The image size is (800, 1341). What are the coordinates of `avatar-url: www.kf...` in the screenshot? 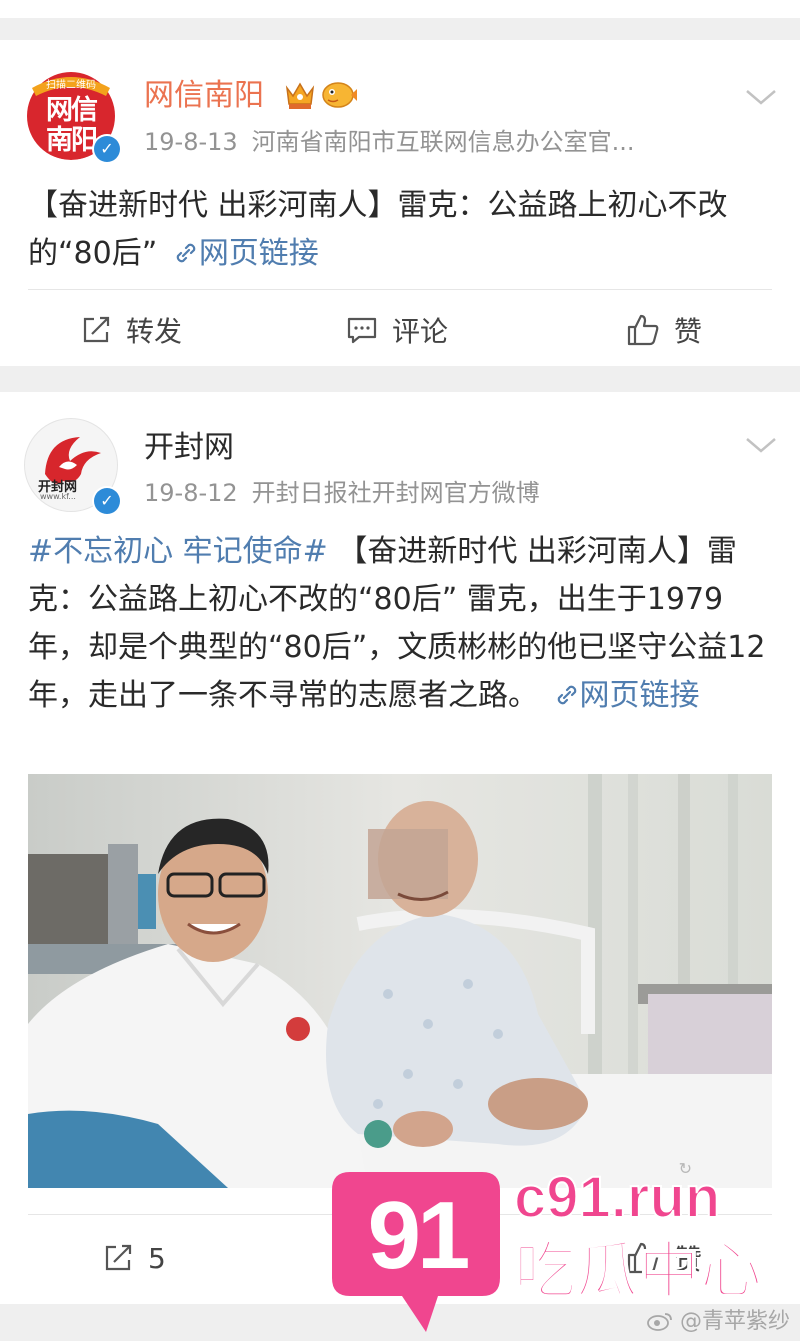 It's located at (58, 496).